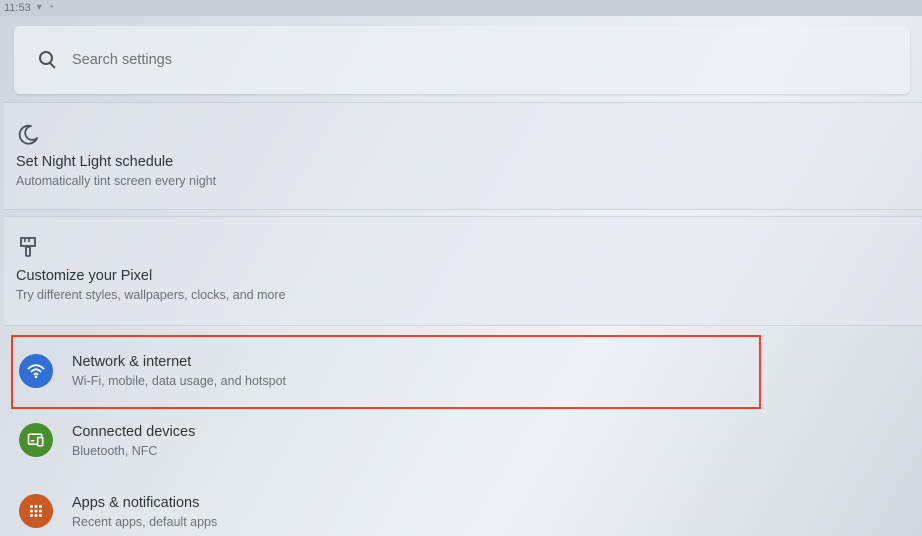 Image resolution: width=922 pixels, height=536 pixels. Describe the element at coordinates (145, 522) in the screenshot. I see `setting-subtitle: Recent apps, default apps` at that location.